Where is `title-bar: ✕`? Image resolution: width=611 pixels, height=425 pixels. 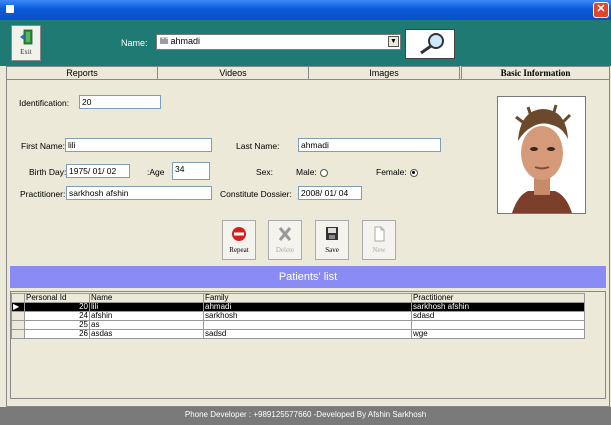 title-bar: ✕ is located at coordinates (305, 10).